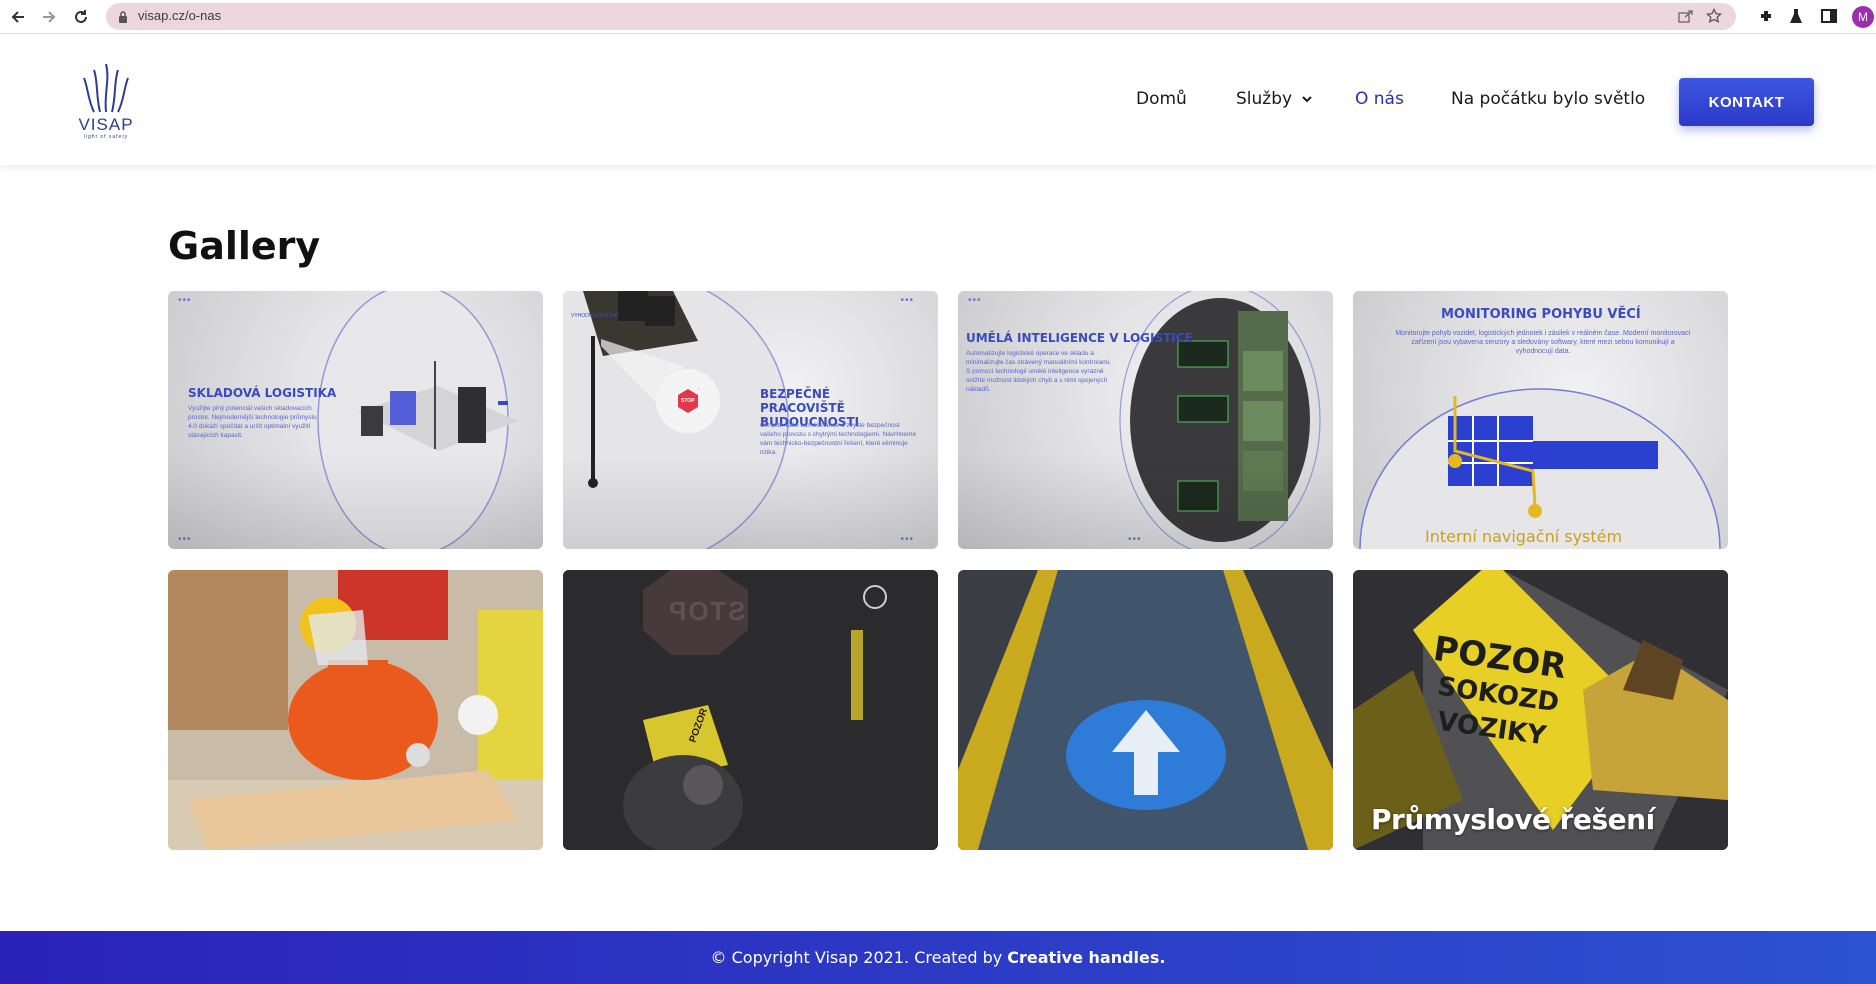 This screenshot has height=984, width=1876. I want to click on side-panel-icon, so click(1829, 18).